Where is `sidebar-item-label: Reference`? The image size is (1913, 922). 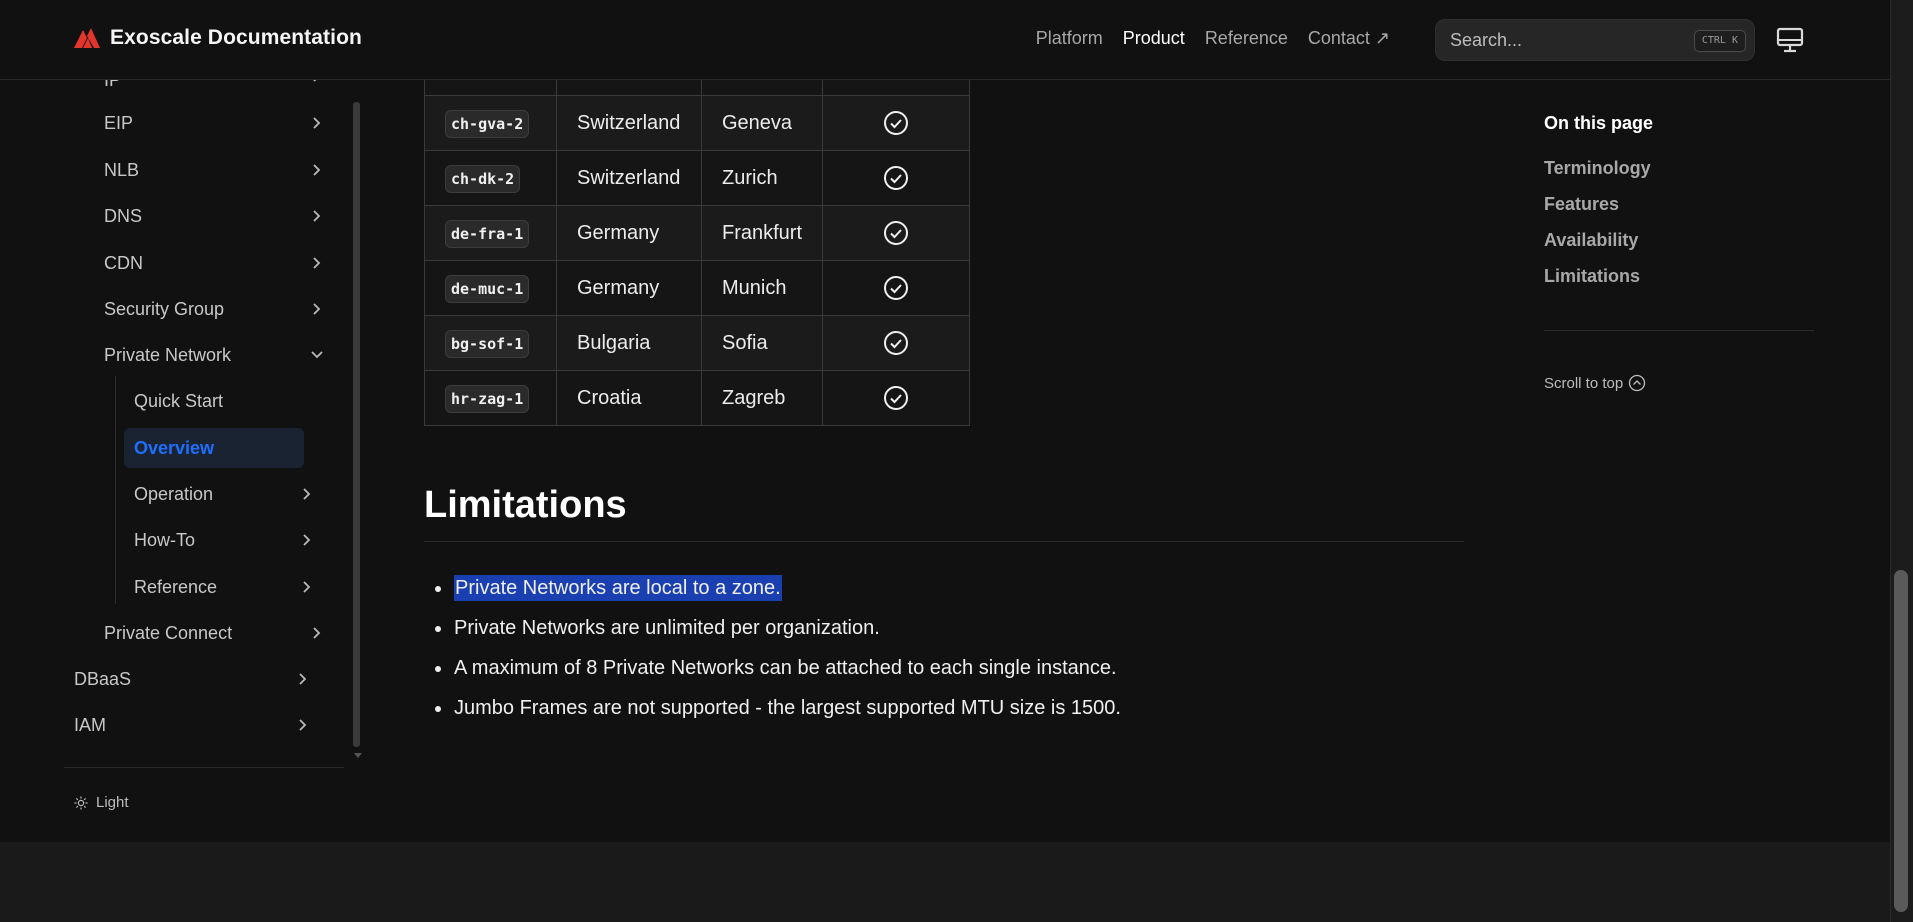 sidebar-item-label: Reference is located at coordinates (176, 586).